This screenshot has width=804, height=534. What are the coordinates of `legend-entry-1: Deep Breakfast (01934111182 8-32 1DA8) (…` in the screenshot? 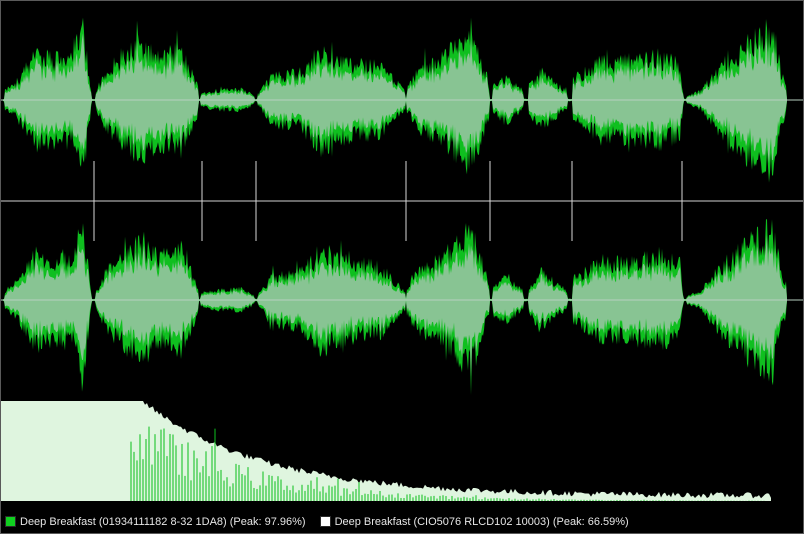 It's located at (155, 522).